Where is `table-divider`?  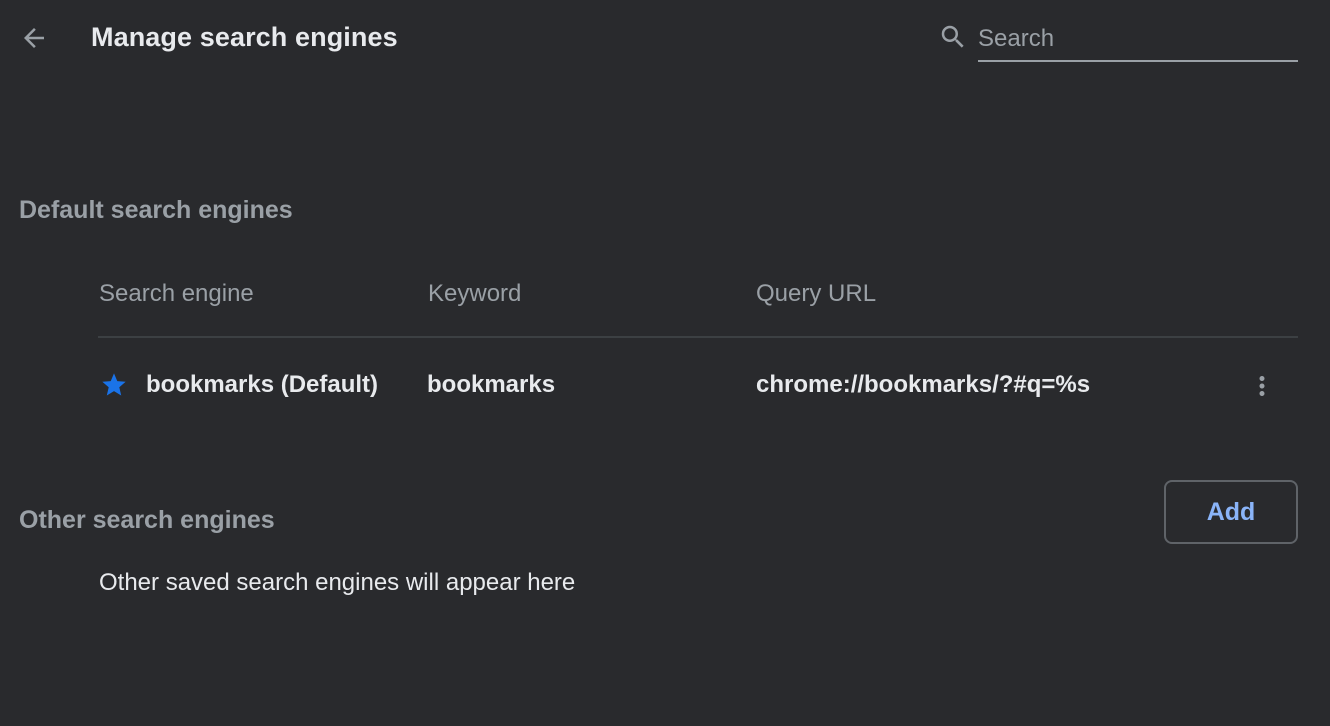
table-divider is located at coordinates (698, 337).